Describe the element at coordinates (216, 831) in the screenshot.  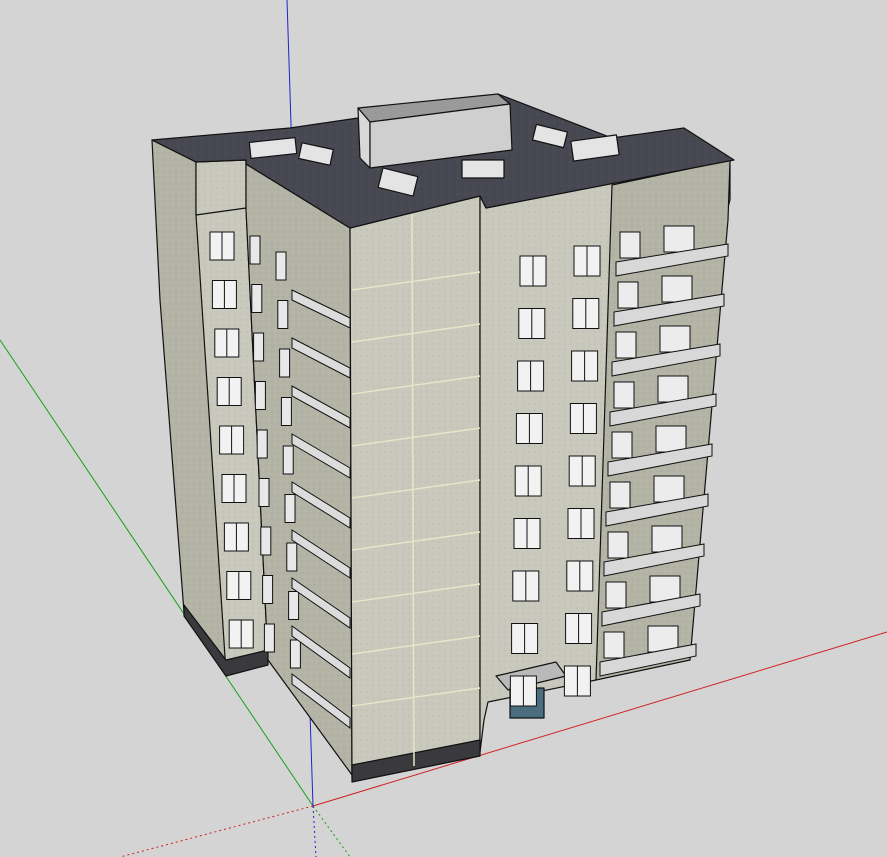
I see `red-axis-dotted` at that location.